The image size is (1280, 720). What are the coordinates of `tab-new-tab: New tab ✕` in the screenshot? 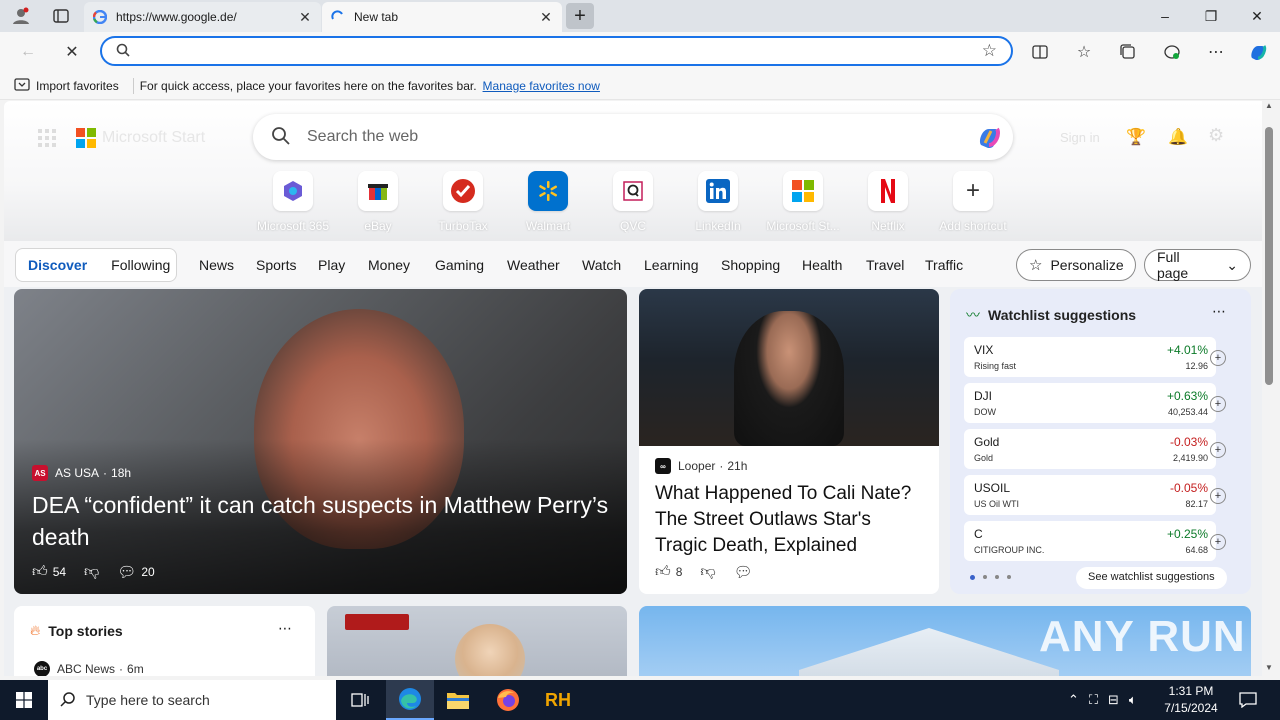 It's located at (442, 17).